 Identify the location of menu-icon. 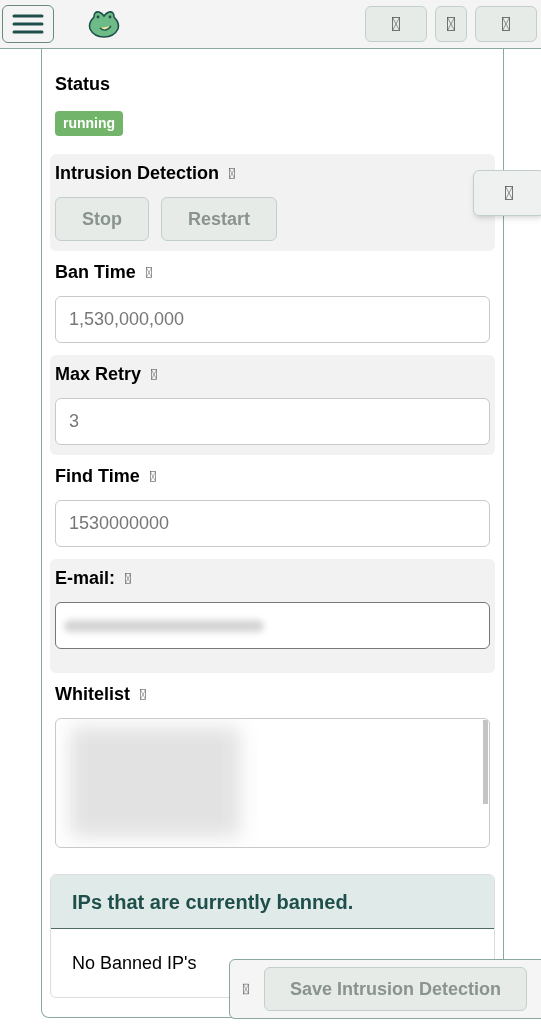
(28, 24).